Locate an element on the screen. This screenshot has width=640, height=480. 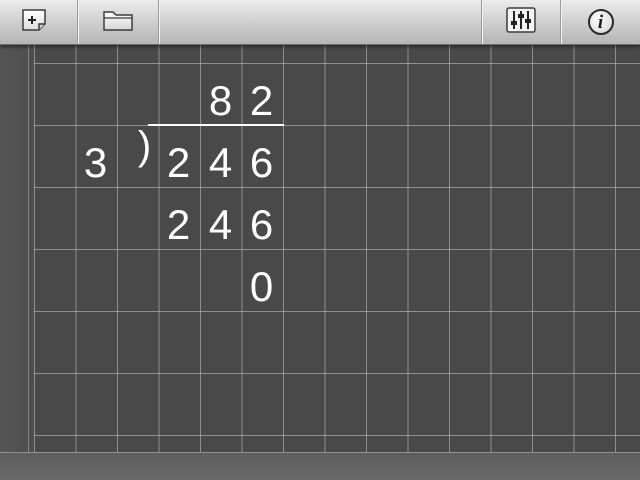
new-sheet-button is located at coordinates (35, 22).